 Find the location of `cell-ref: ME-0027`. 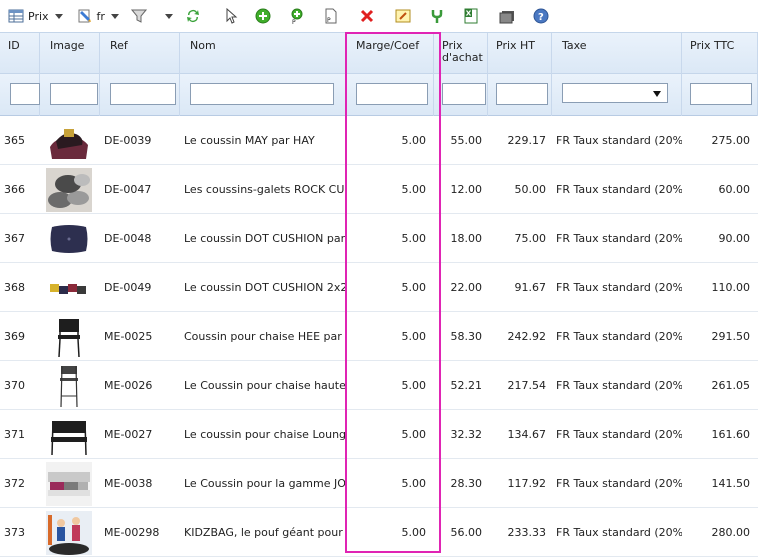

cell-ref: ME-0027 is located at coordinates (128, 434).